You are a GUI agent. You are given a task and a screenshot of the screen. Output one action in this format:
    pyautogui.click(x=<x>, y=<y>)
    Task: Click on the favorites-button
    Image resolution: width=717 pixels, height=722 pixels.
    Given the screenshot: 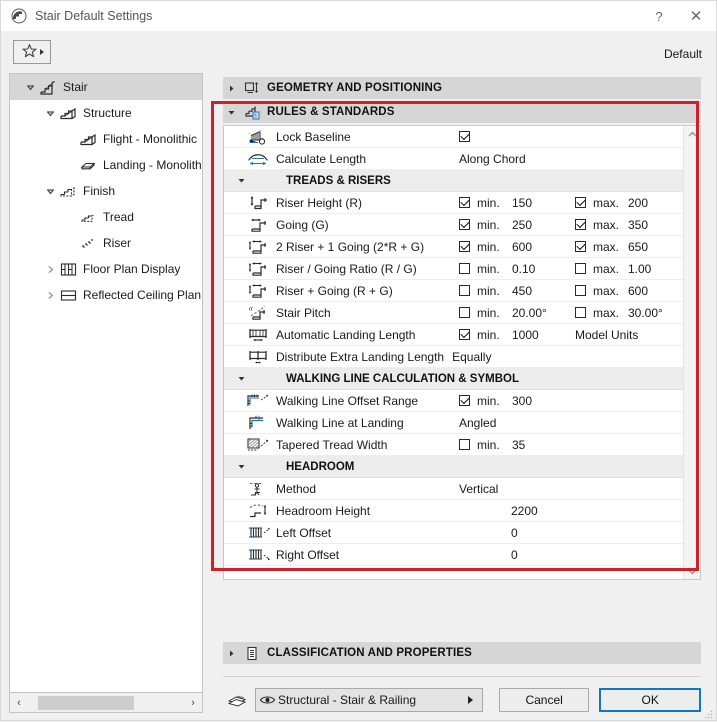 What is the action you would take?
    pyautogui.click(x=32, y=52)
    